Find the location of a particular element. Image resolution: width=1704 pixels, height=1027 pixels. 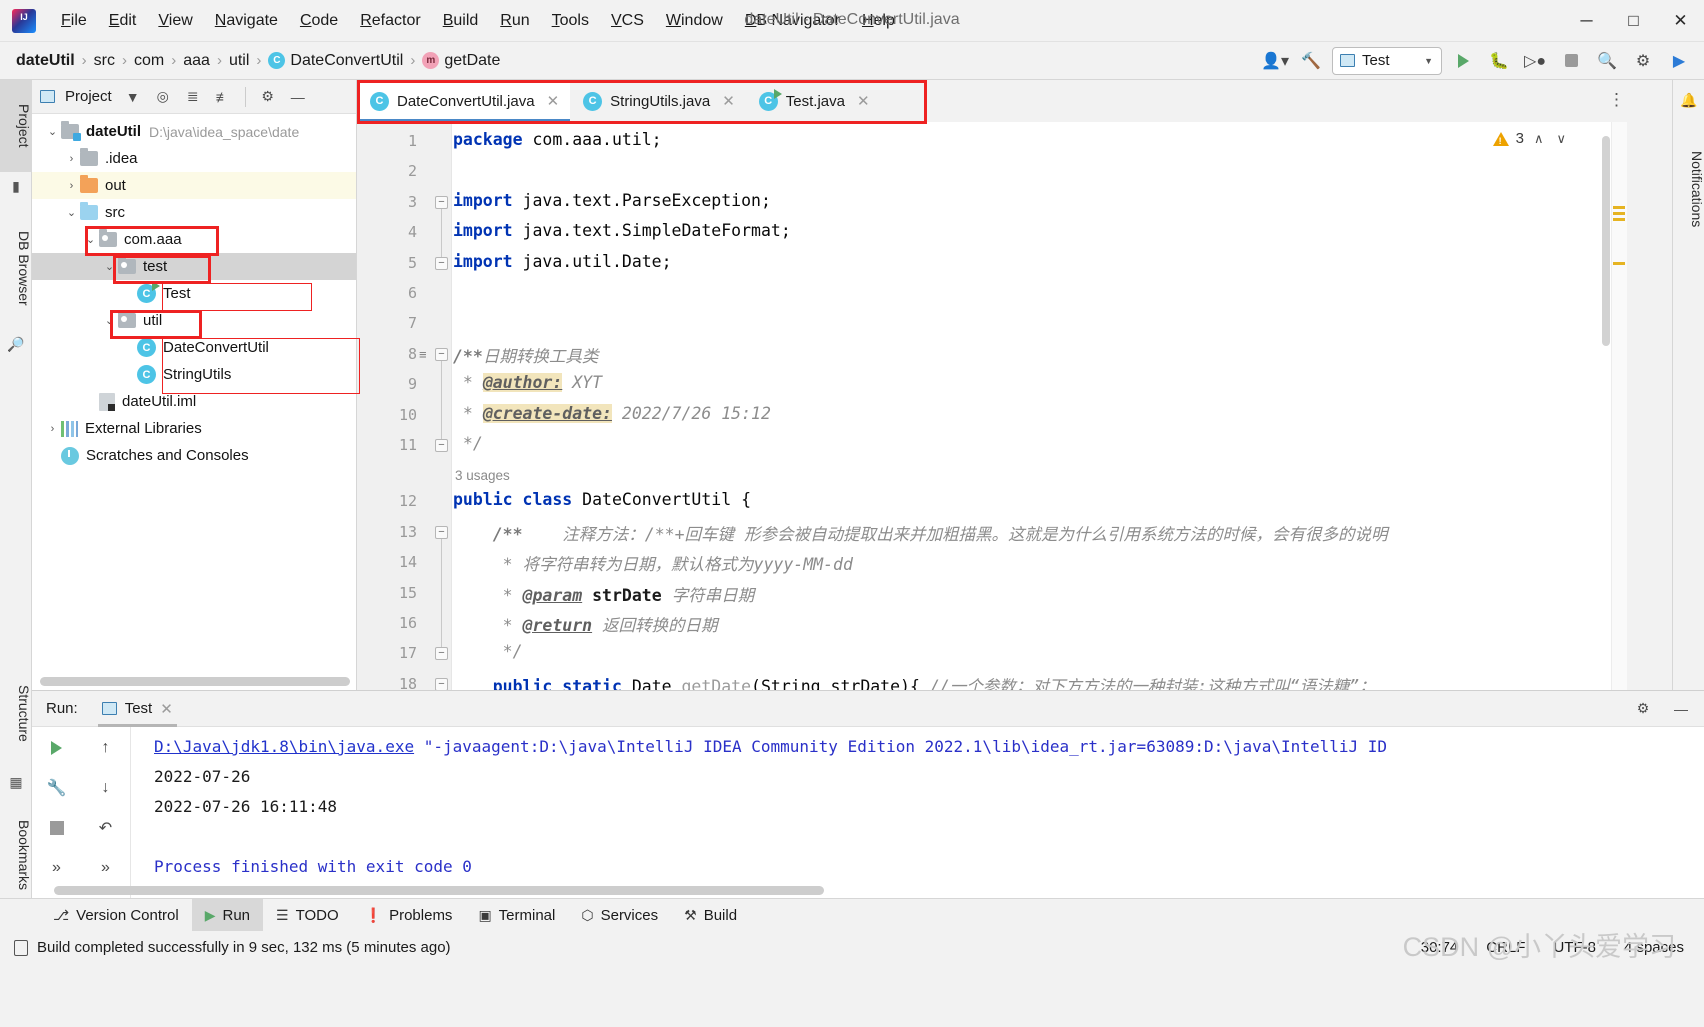

run-coverage-icon: ▷● is located at coordinates (1535, 61).